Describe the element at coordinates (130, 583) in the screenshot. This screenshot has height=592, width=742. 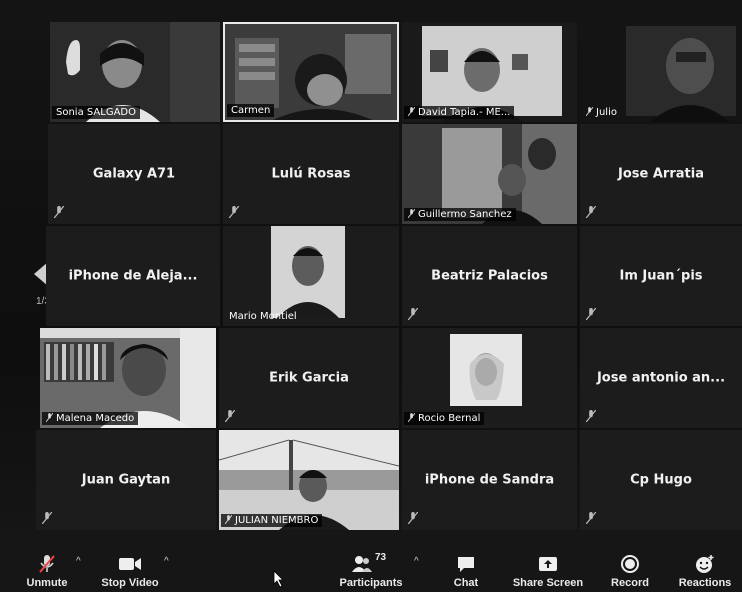
I see `stop-video-label: Stop Video` at that location.